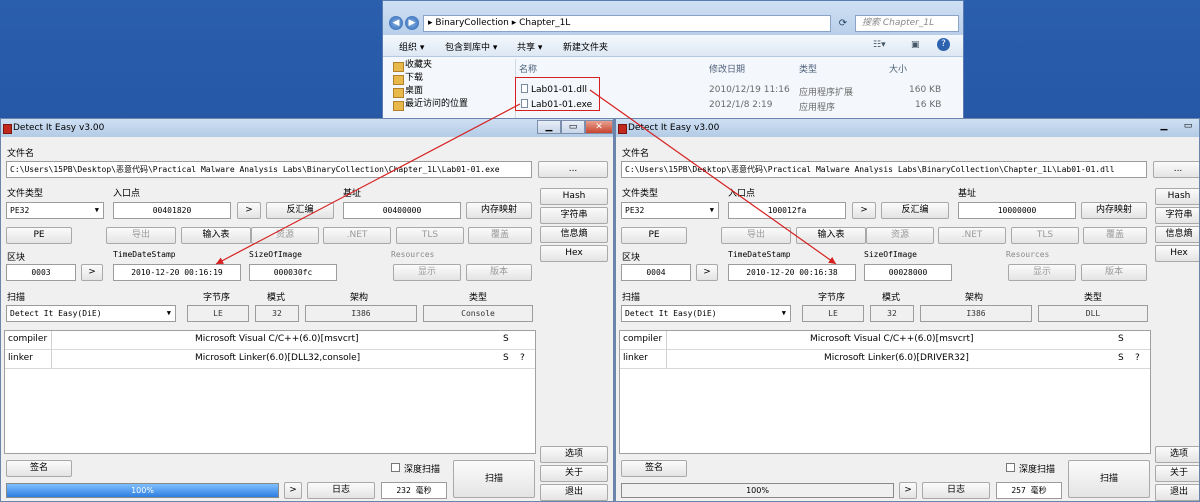 This screenshot has height=502, width=1200. I want to click on soi-field: 000030fc, so click(293, 272).